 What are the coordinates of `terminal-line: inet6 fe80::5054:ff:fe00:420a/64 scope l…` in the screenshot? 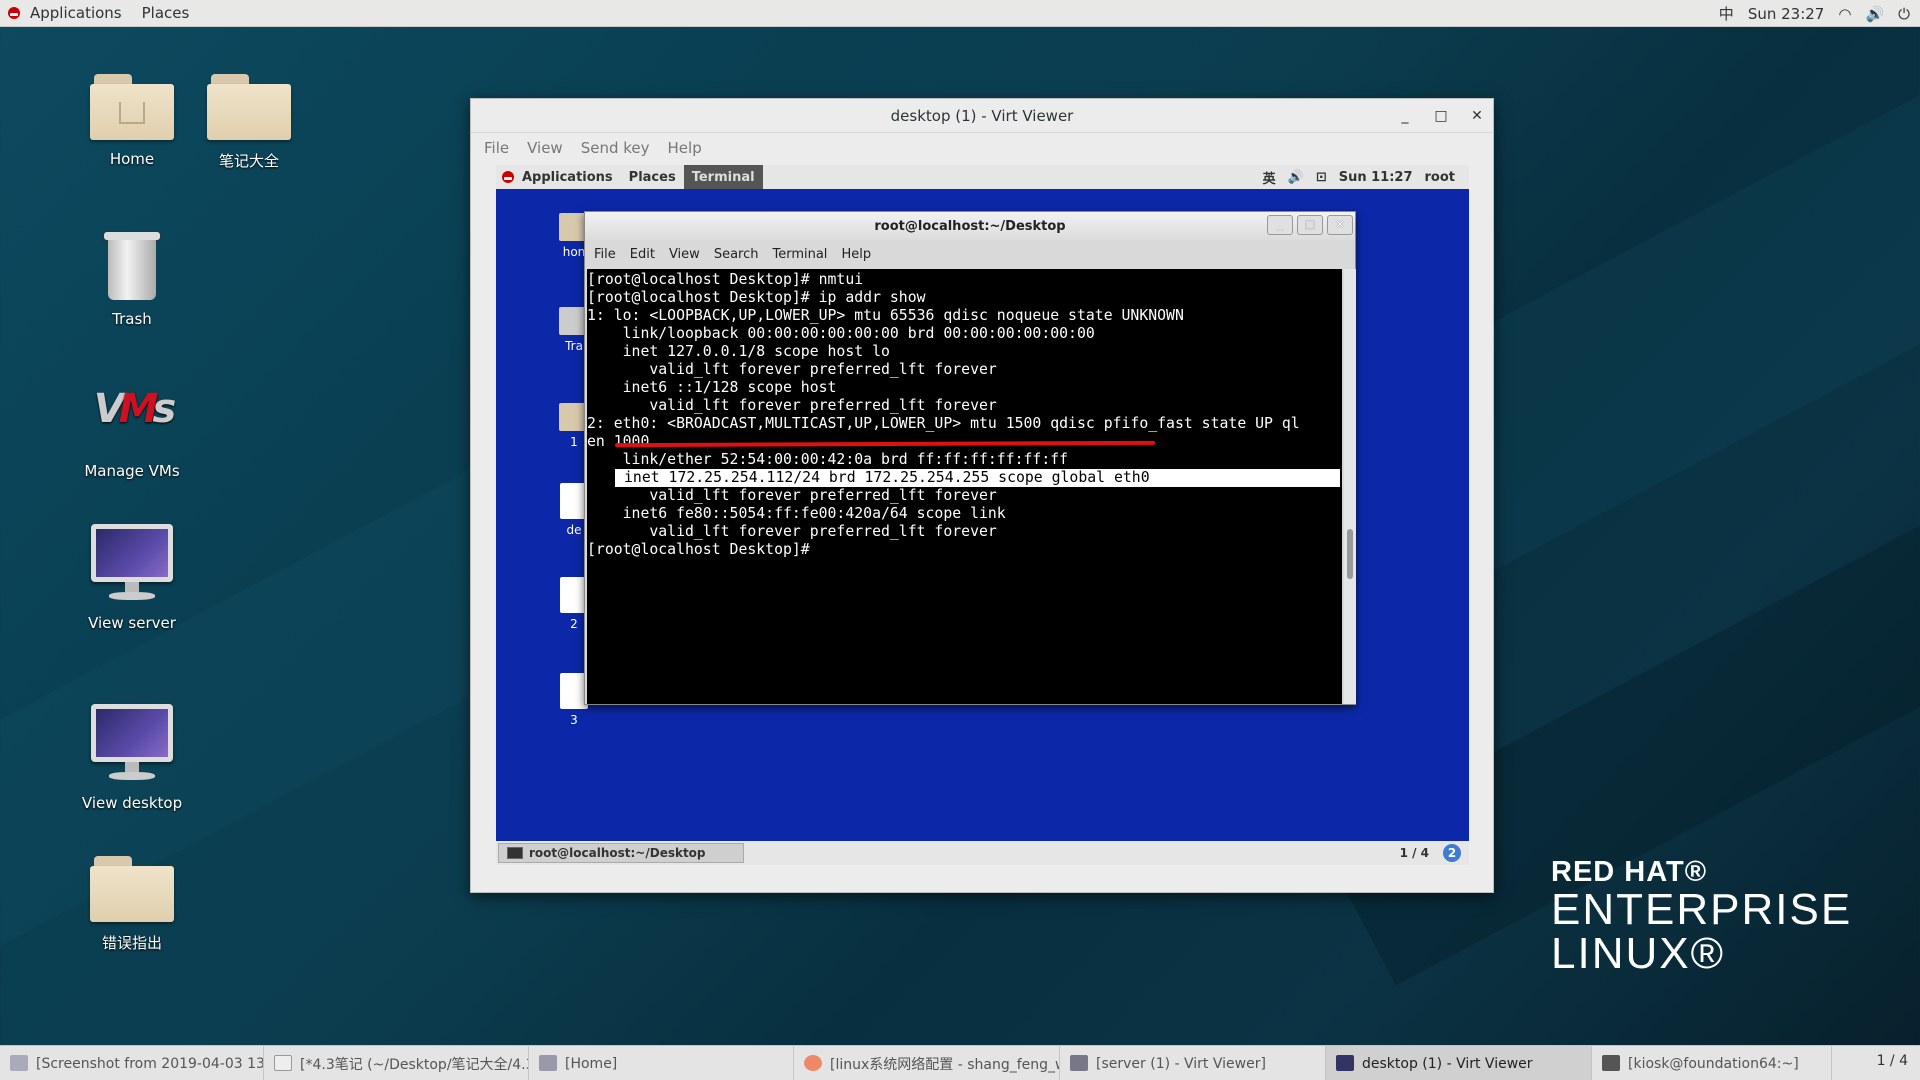 It's located at (796, 513).